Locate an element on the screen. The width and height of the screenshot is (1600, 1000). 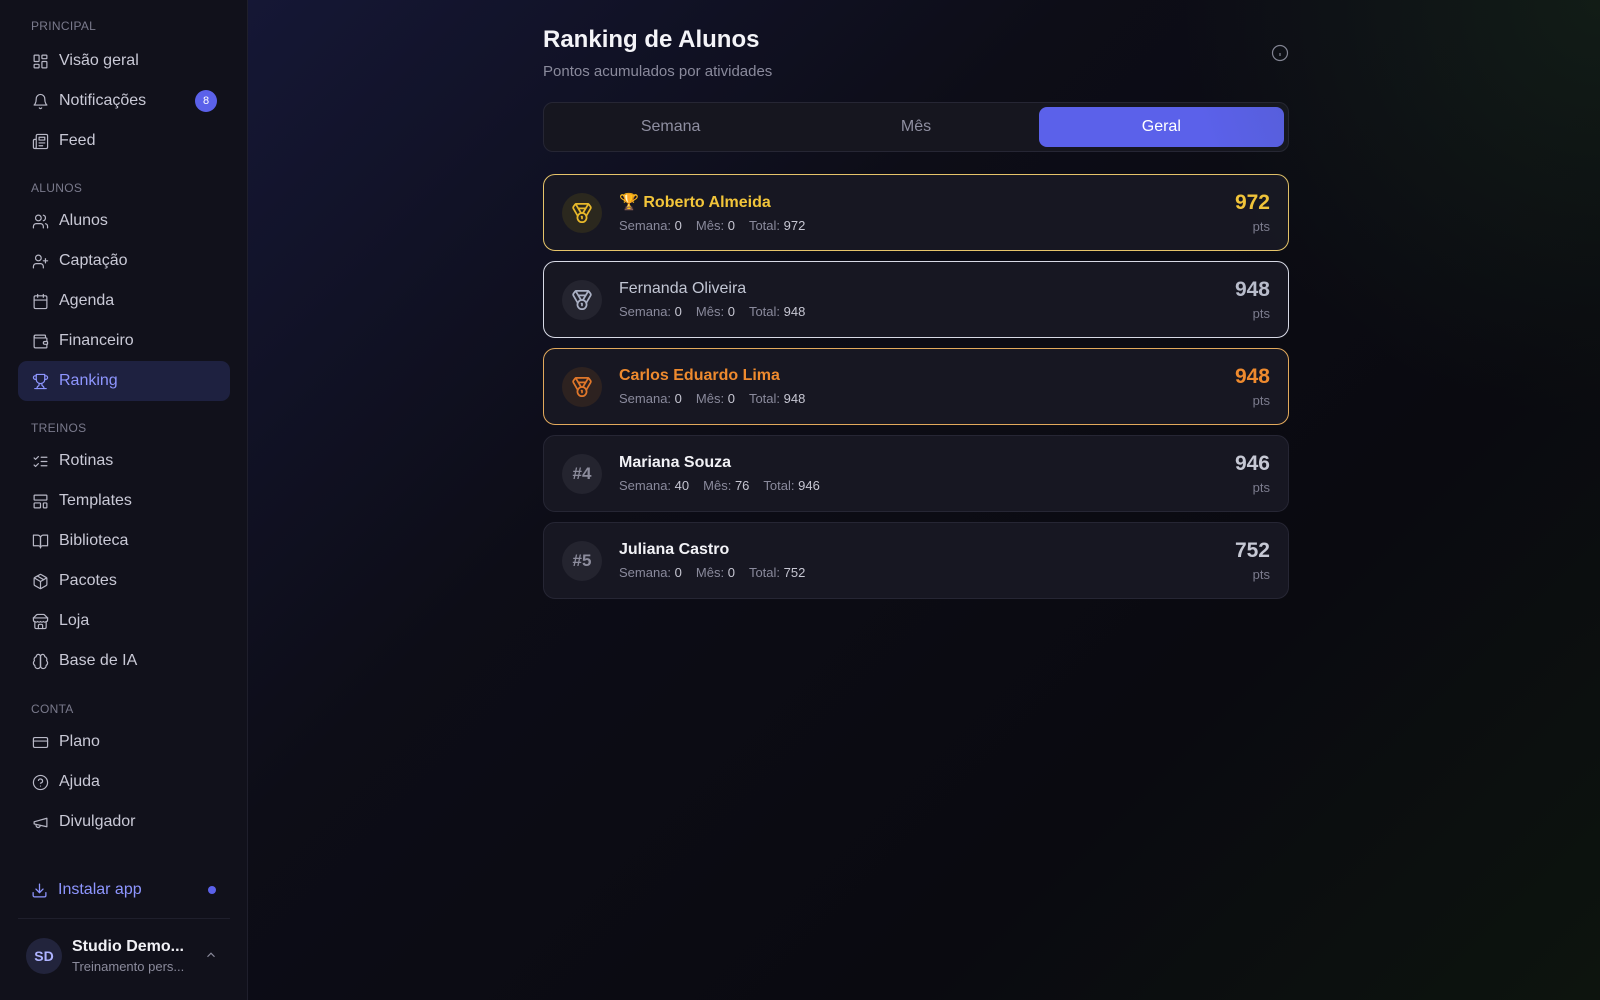
section-label-treinos: TREINOS is located at coordinates (59, 428).